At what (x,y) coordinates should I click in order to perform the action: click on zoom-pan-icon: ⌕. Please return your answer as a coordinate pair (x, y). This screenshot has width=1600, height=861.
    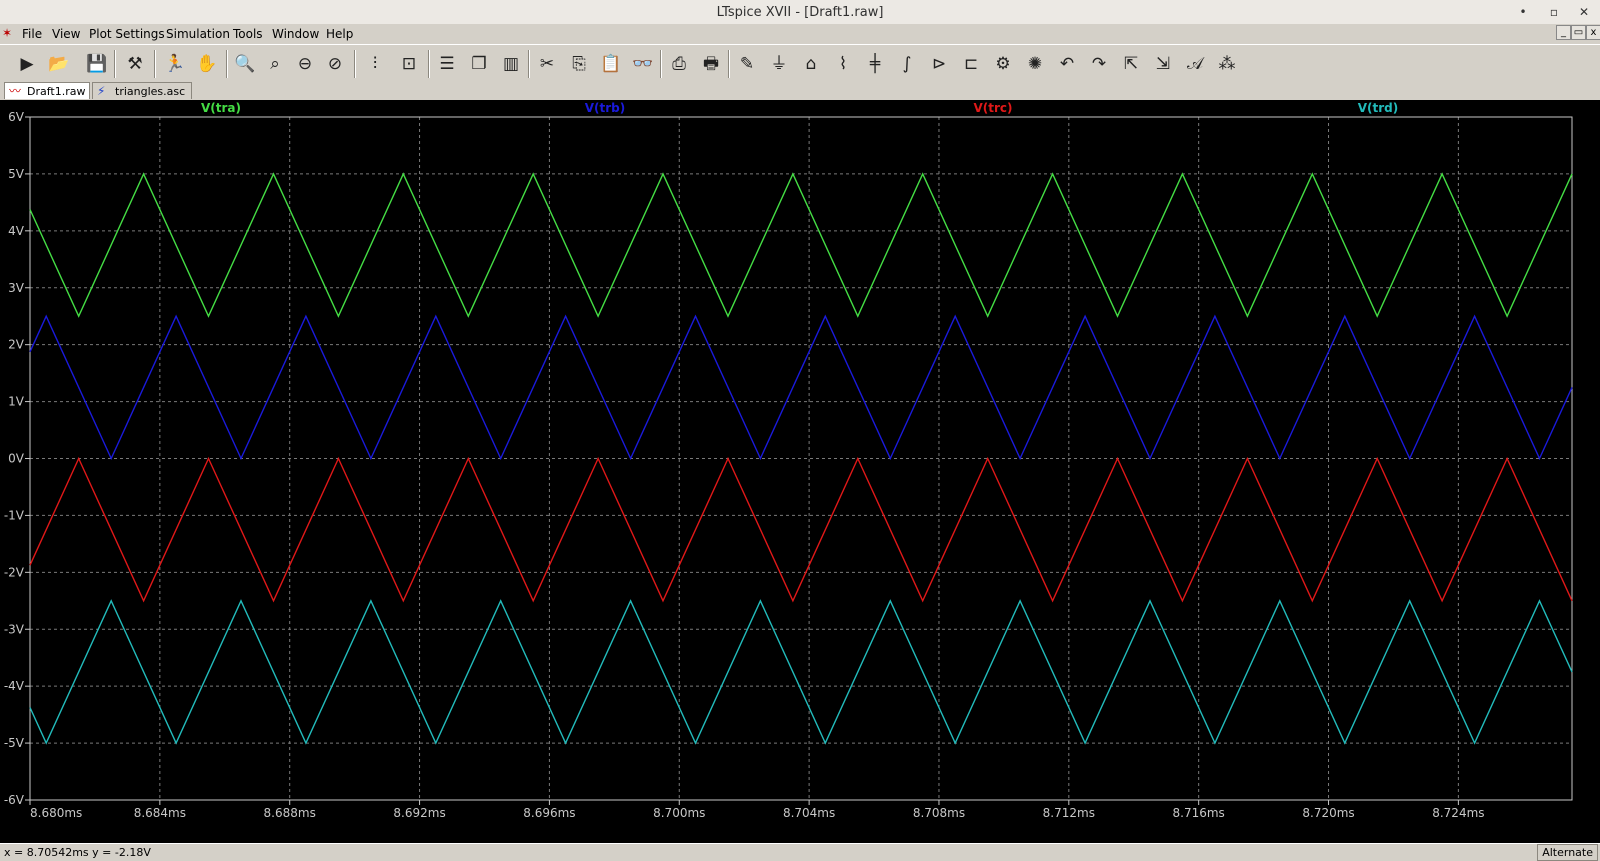
    Looking at the image, I should click on (275, 64).